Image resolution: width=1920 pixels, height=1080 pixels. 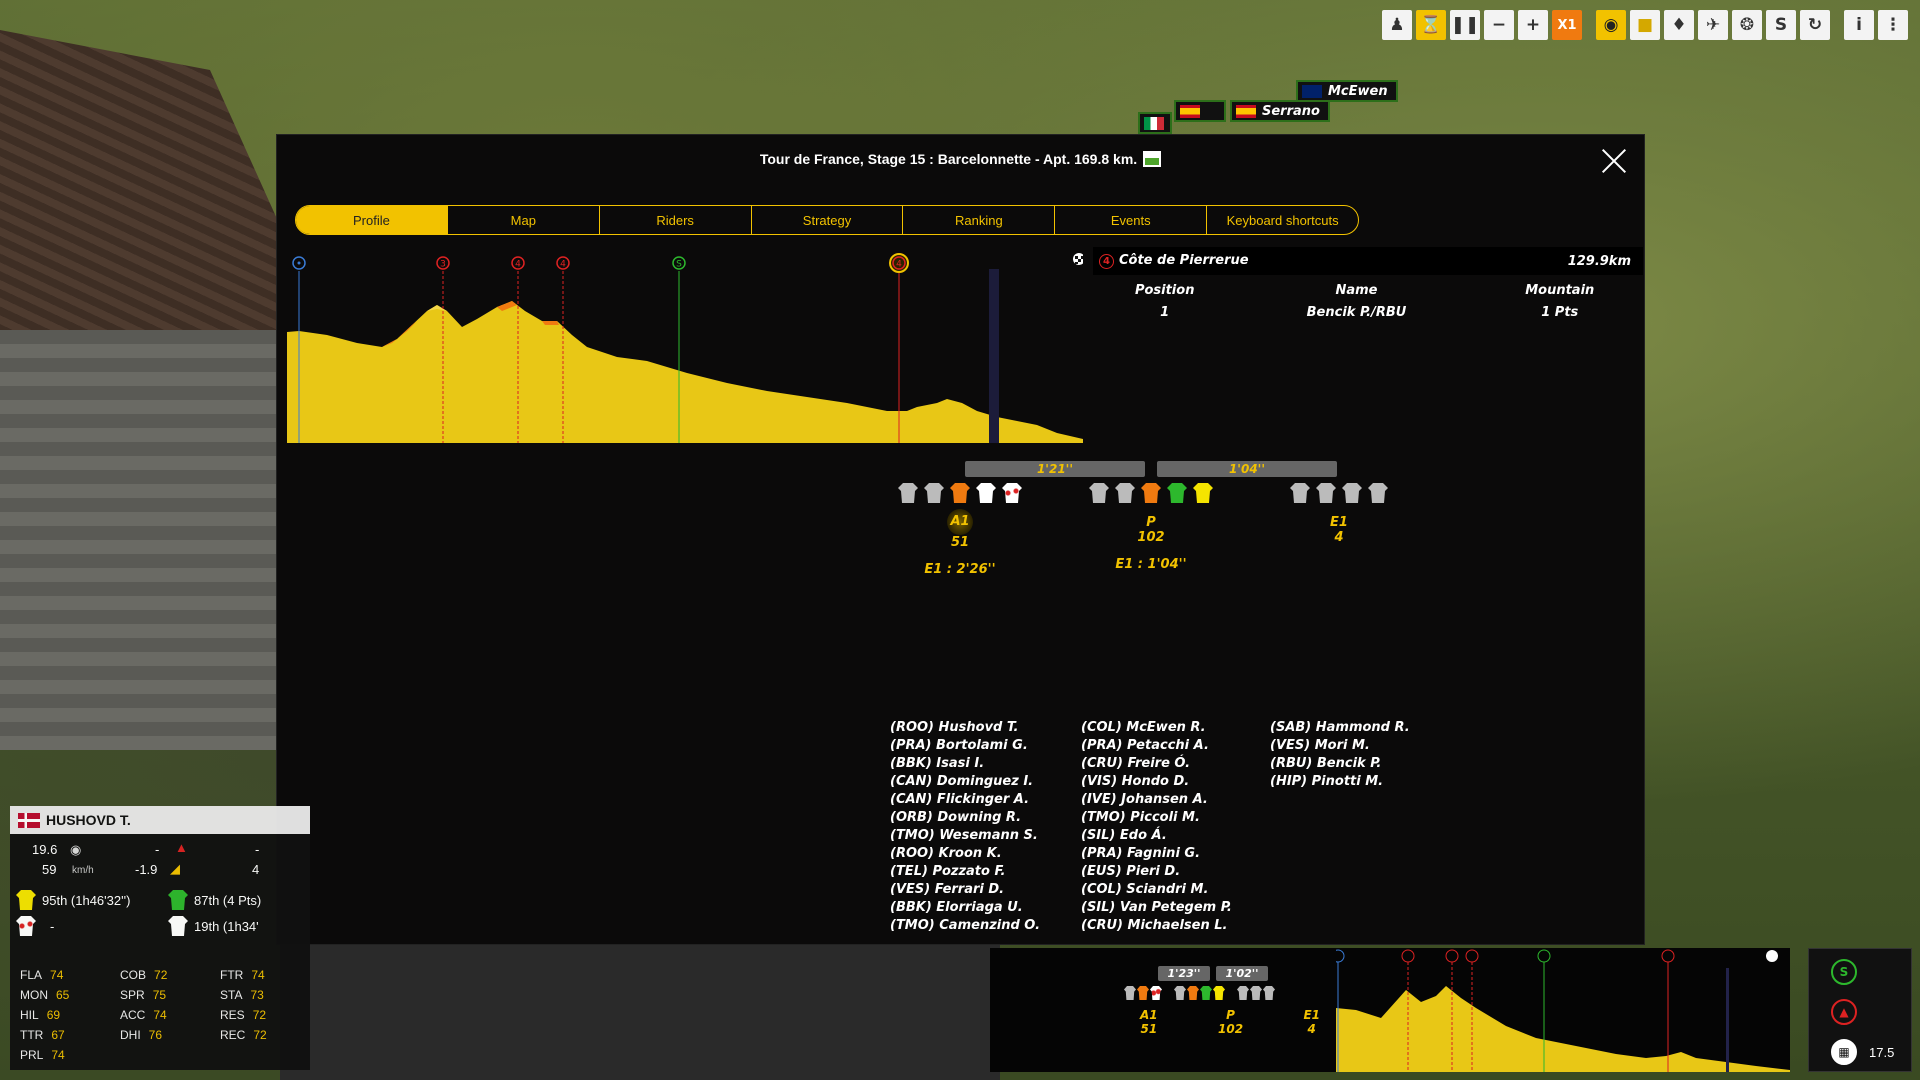 I want to click on list-item: (PRA) Petacchi A., so click(x=1156, y=746).